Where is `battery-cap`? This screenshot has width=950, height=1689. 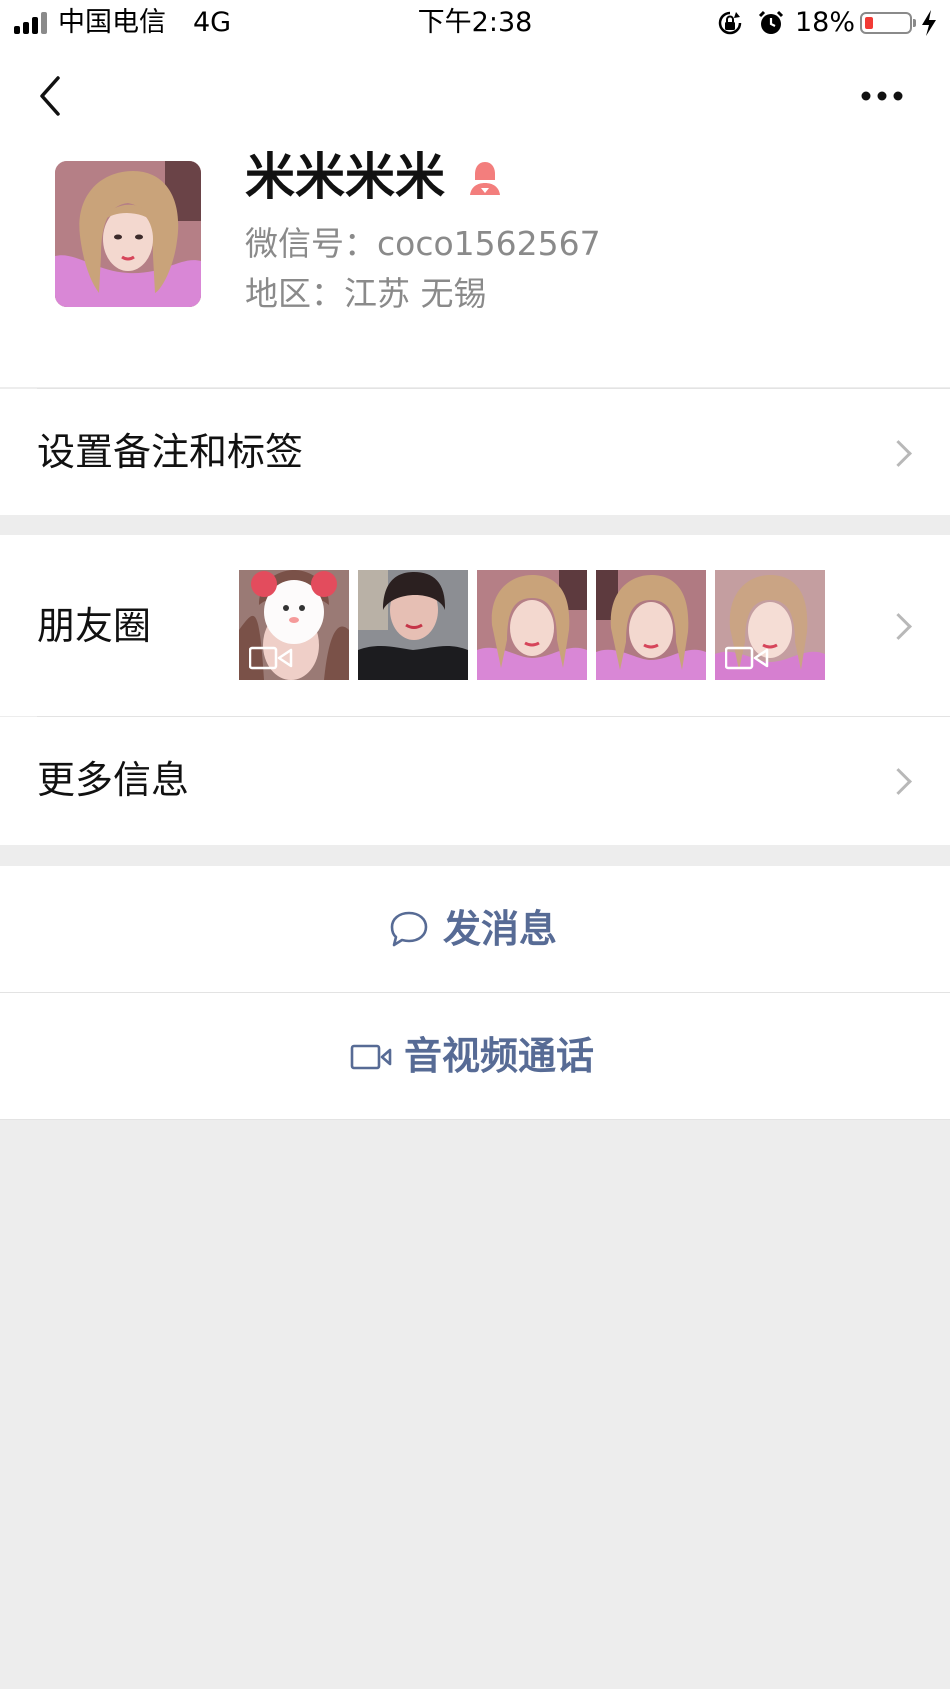 battery-cap is located at coordinates (914, 23).